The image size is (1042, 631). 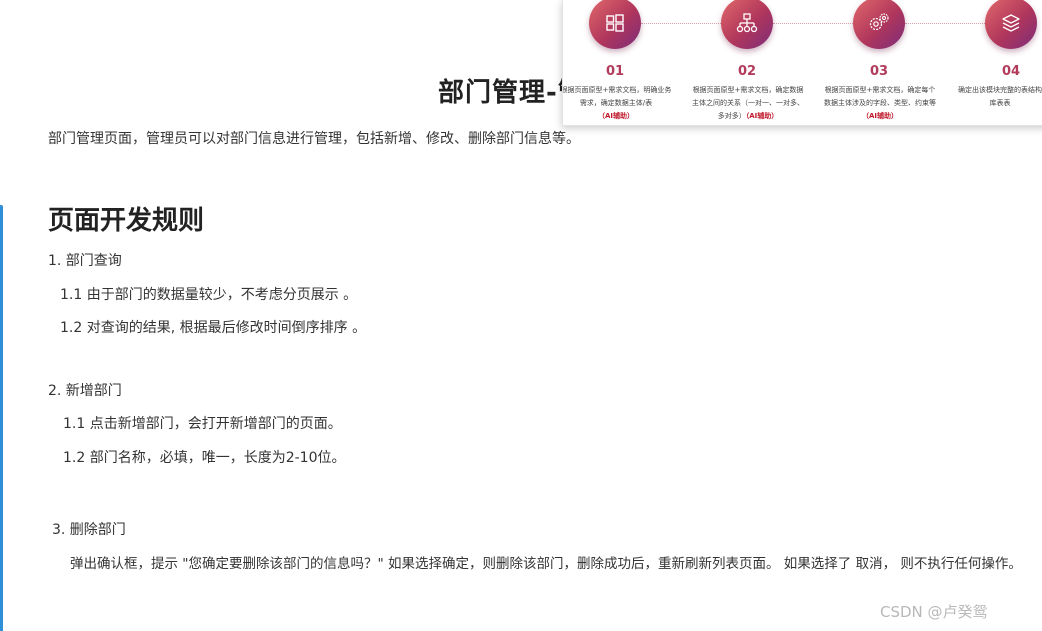 What do you see at coordinates (1, 418) in the screenshot?
I see `document-left-border` at bounding box center [1, 418].